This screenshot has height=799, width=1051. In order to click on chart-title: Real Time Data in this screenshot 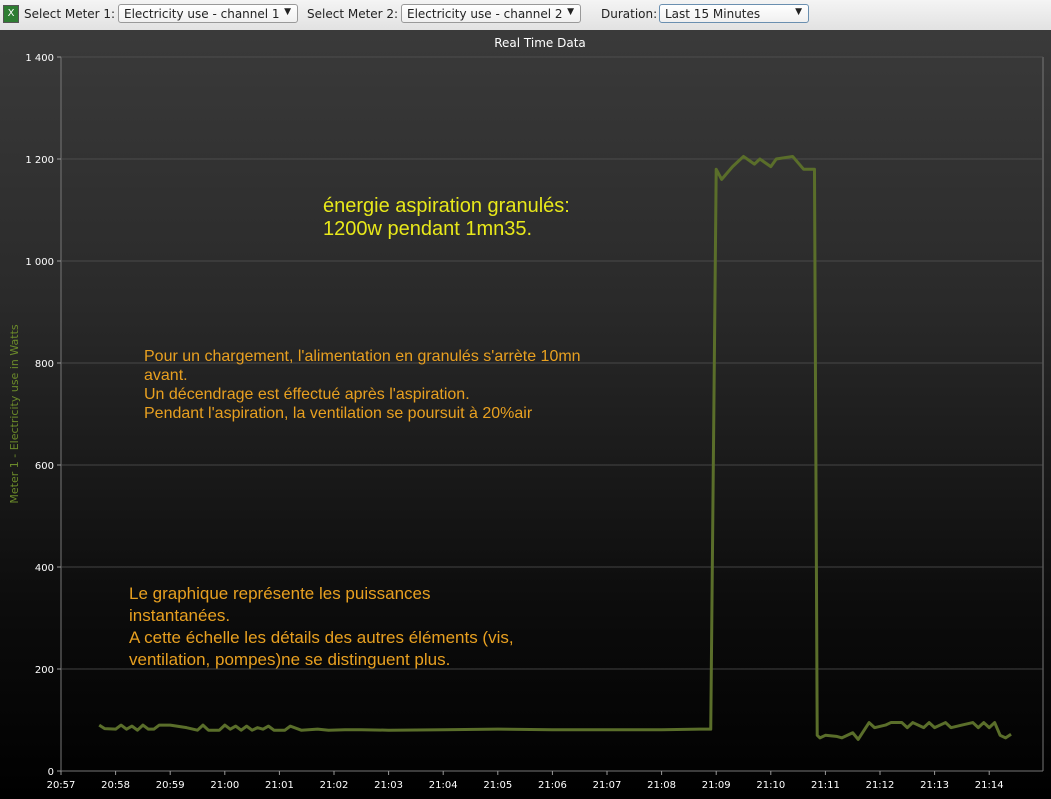, I will do `click(540, 43)`.